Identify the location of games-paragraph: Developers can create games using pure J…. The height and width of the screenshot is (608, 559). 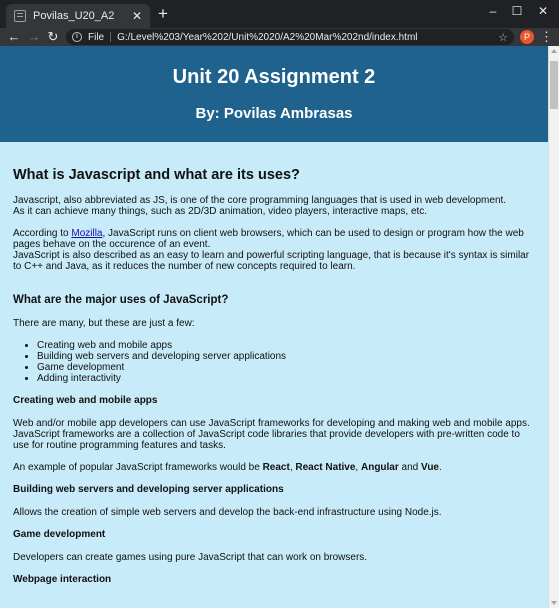
(190, 557).